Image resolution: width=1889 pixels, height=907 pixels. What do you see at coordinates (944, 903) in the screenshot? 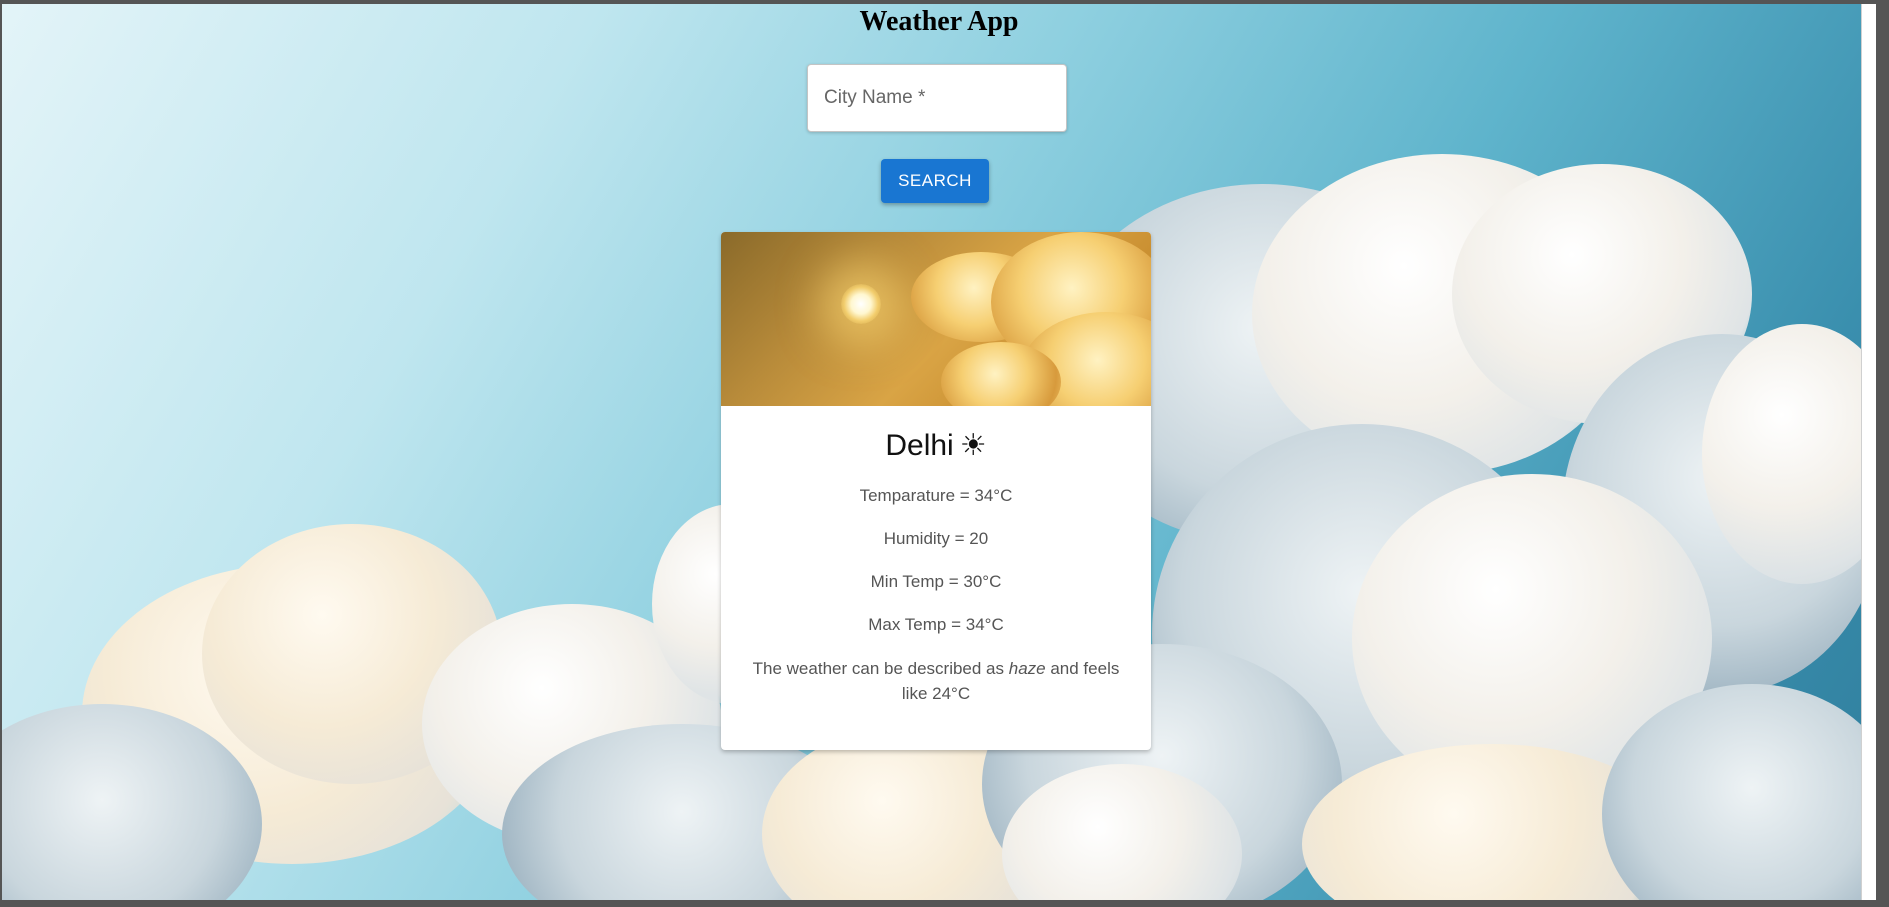
I see `bottom-border` at bounding box center [944, 903].